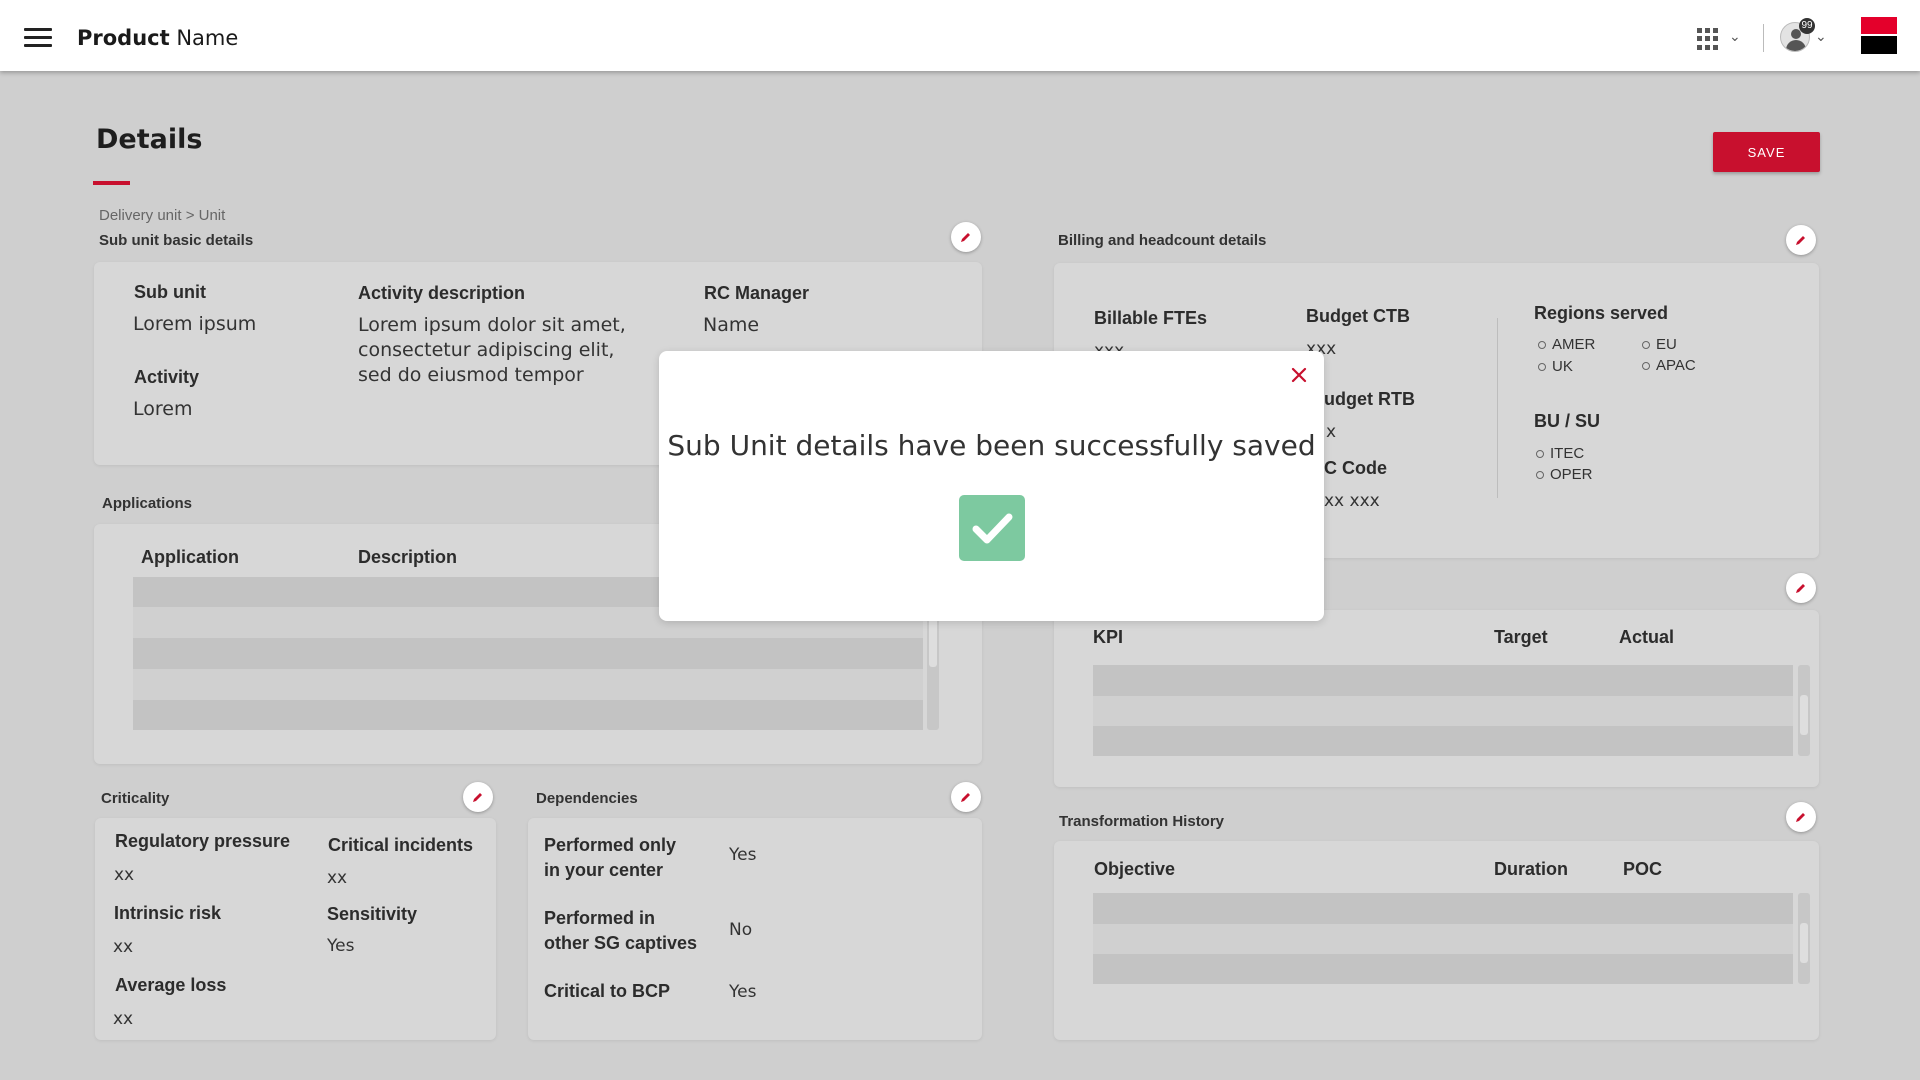 The width and height of the screenshot is (1920, 1080). I want to click on activity-value: Lorem, so click(163, 409).